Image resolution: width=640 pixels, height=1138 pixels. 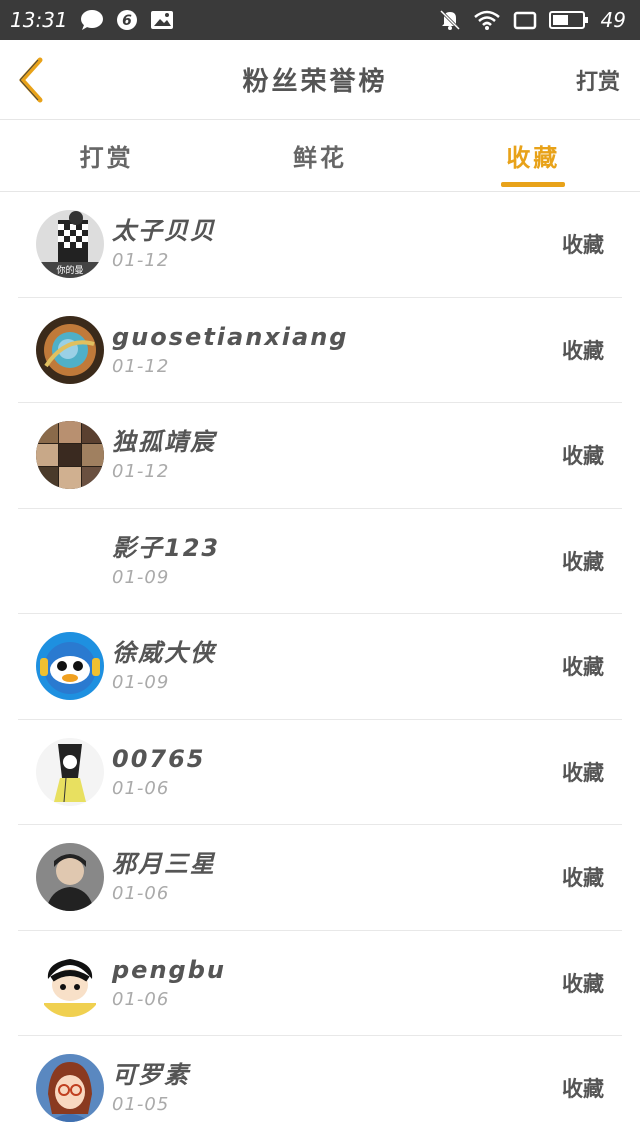 I want to click on tab-favorites: 收藏, so click(x=533, y=155).